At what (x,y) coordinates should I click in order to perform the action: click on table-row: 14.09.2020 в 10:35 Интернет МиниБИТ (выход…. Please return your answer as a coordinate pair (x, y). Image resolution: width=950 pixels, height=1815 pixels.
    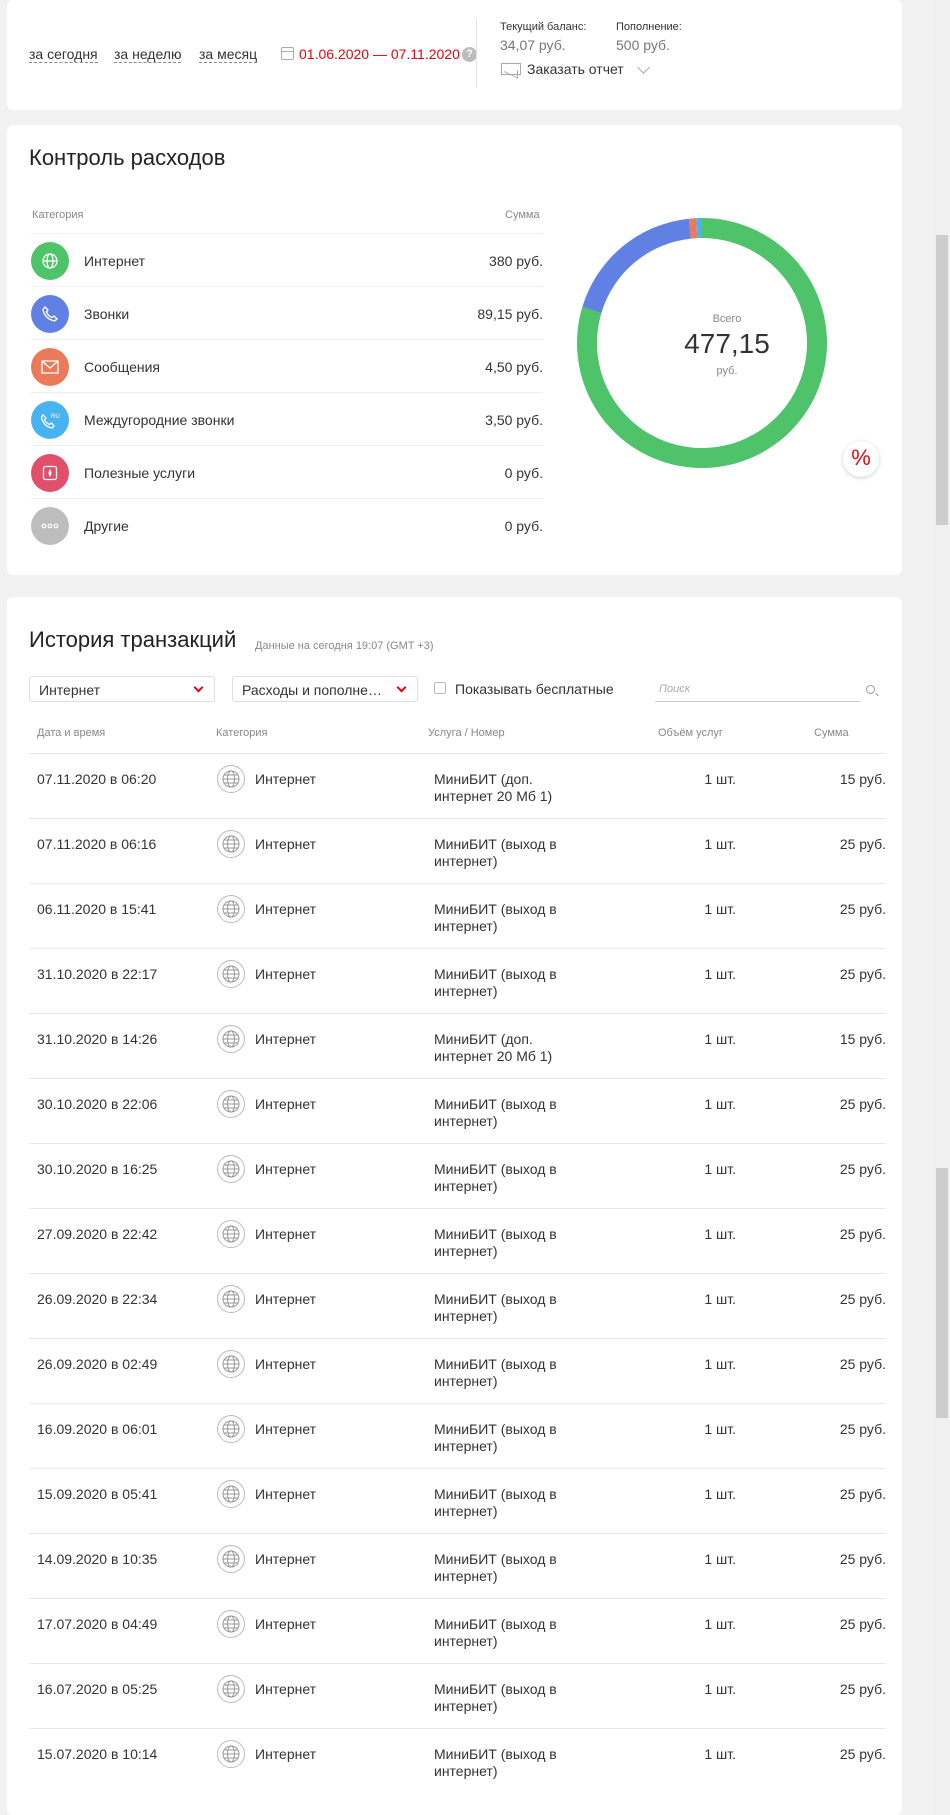
    Looking at the image, I should click on (457, 1565).